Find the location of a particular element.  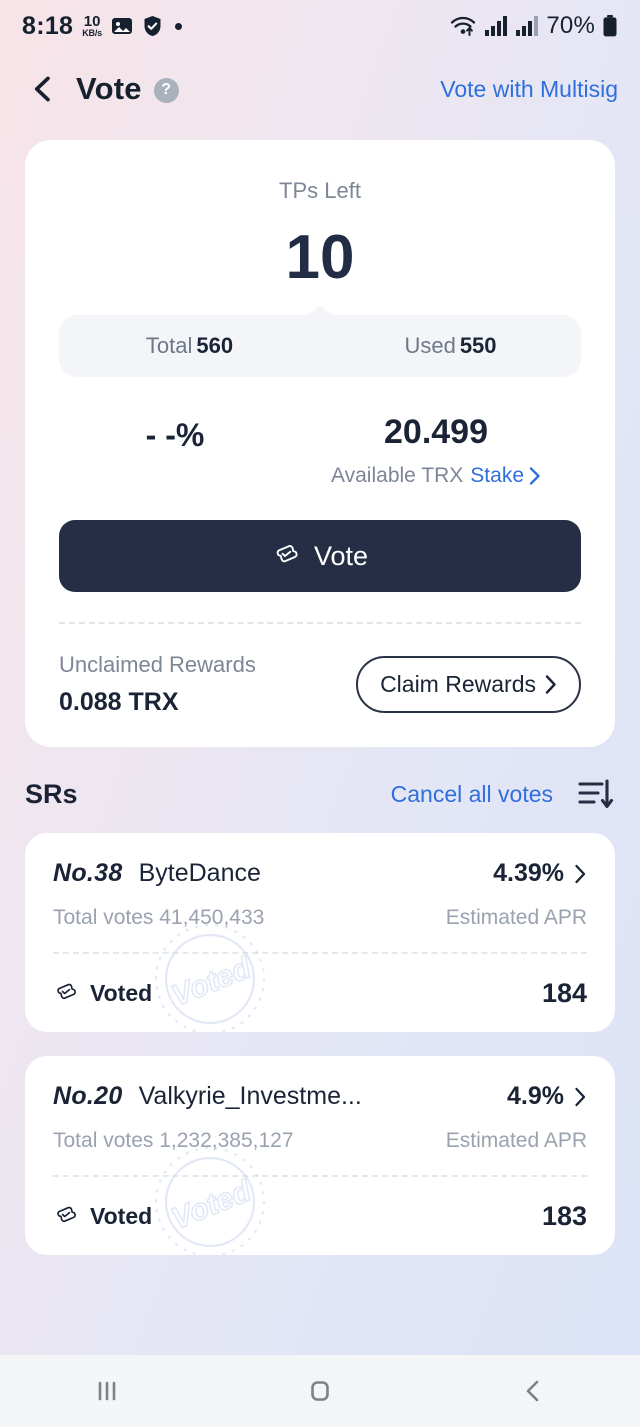

sr-voted-row: Voted 184 is located at coordinates (320, 993).